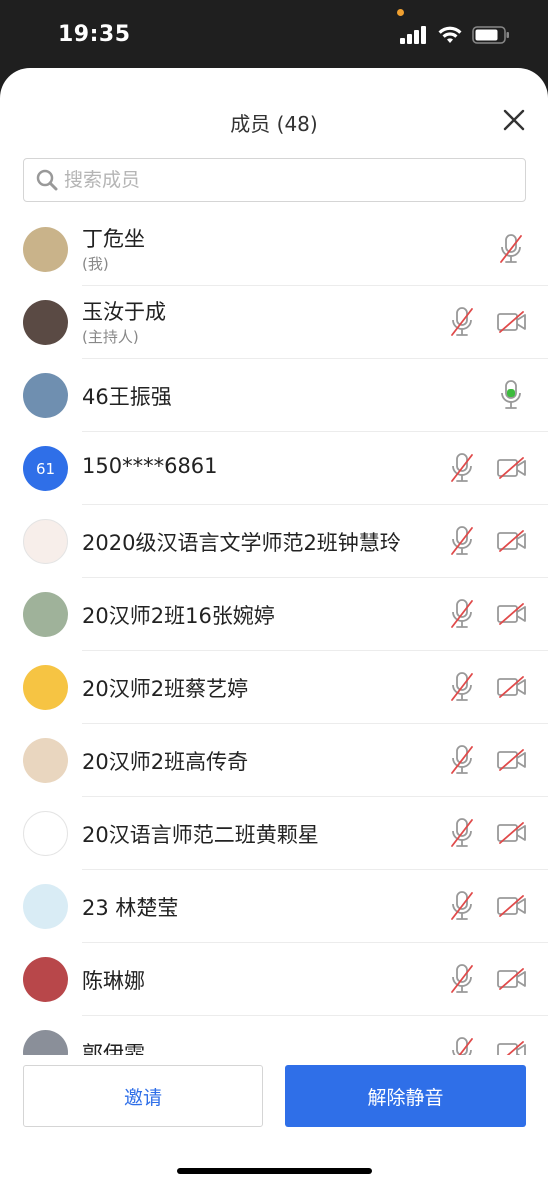 Image resolution: width=548 pixels, height=1186 pixels. I want to click on member-name: 20汉师2班高传奇, so click(165, 762).